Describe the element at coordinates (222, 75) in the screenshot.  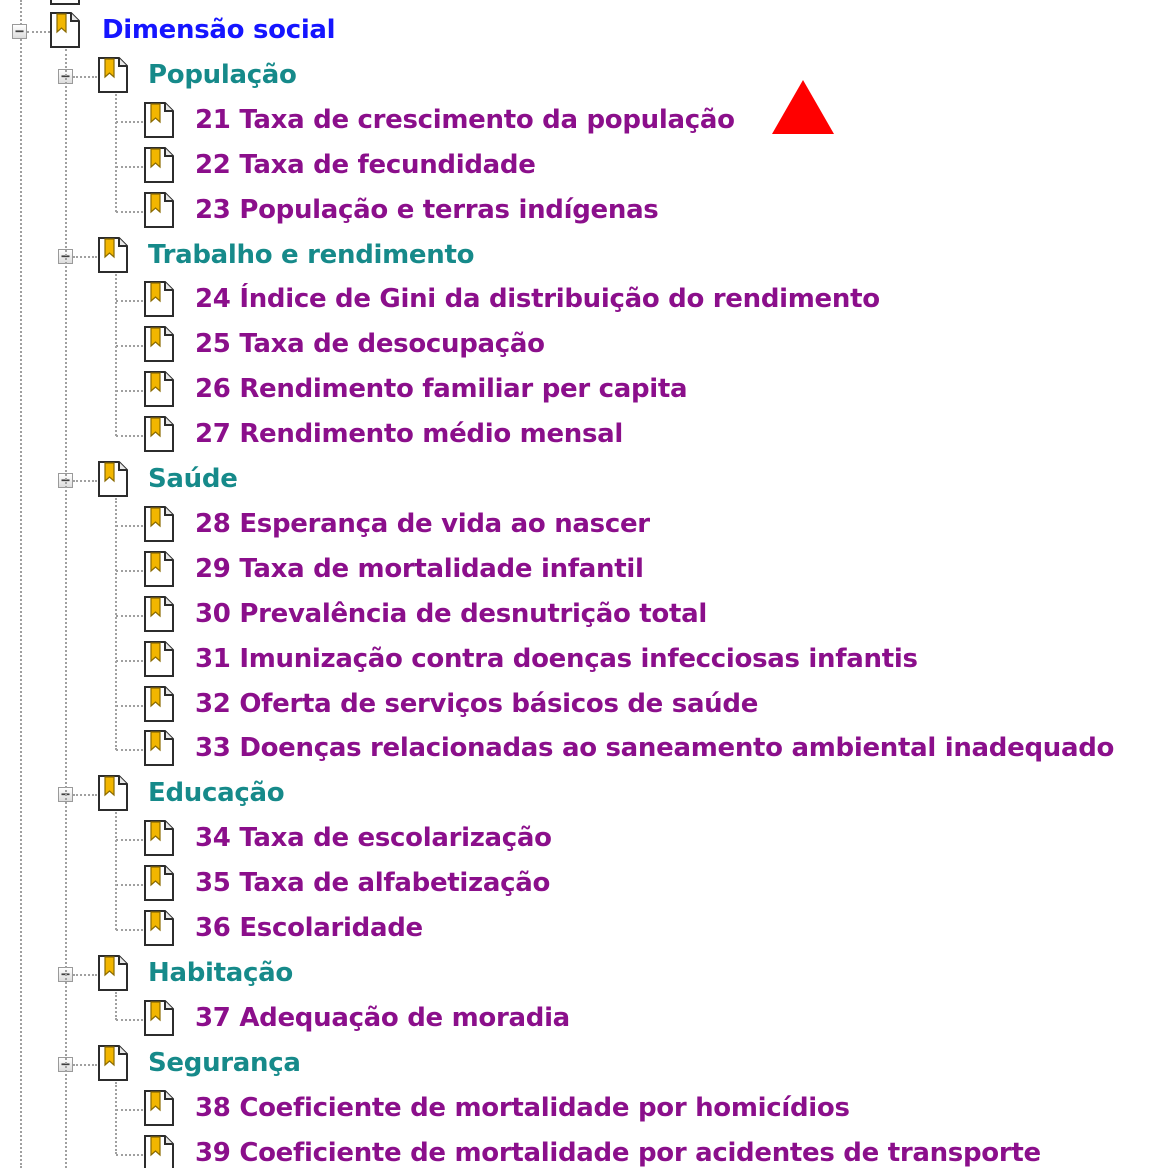
I see `tree-node-section: População` at that location.